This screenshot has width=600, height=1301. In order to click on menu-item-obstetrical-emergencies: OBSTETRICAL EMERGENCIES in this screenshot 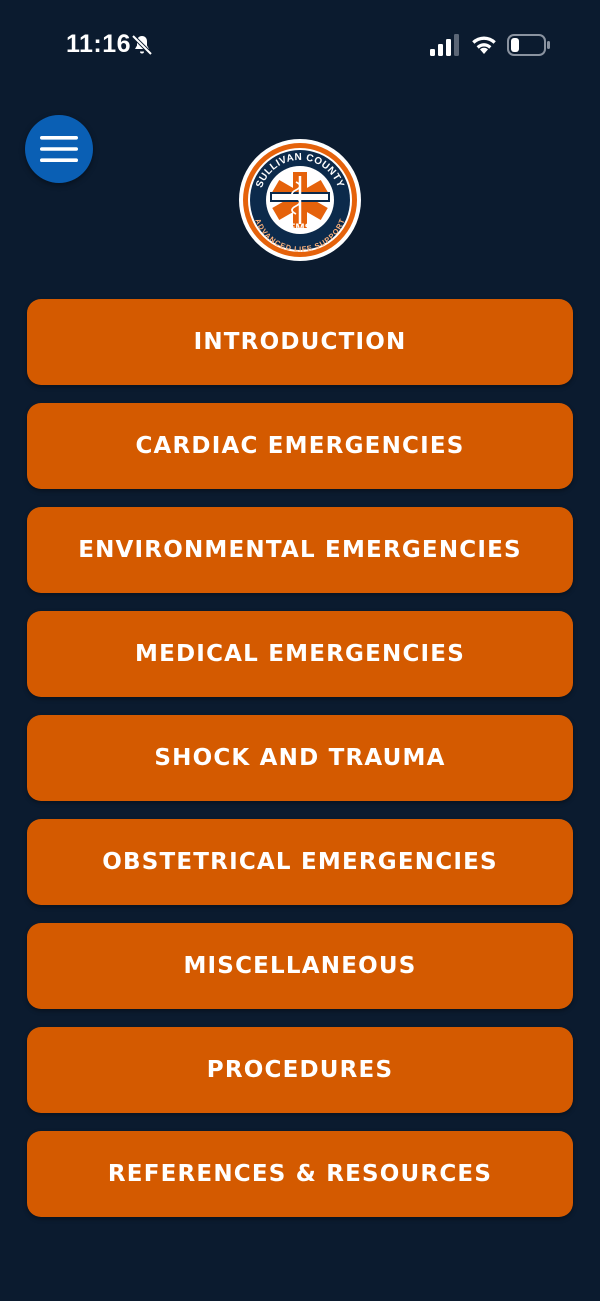, I will do `click(300, 862)`.